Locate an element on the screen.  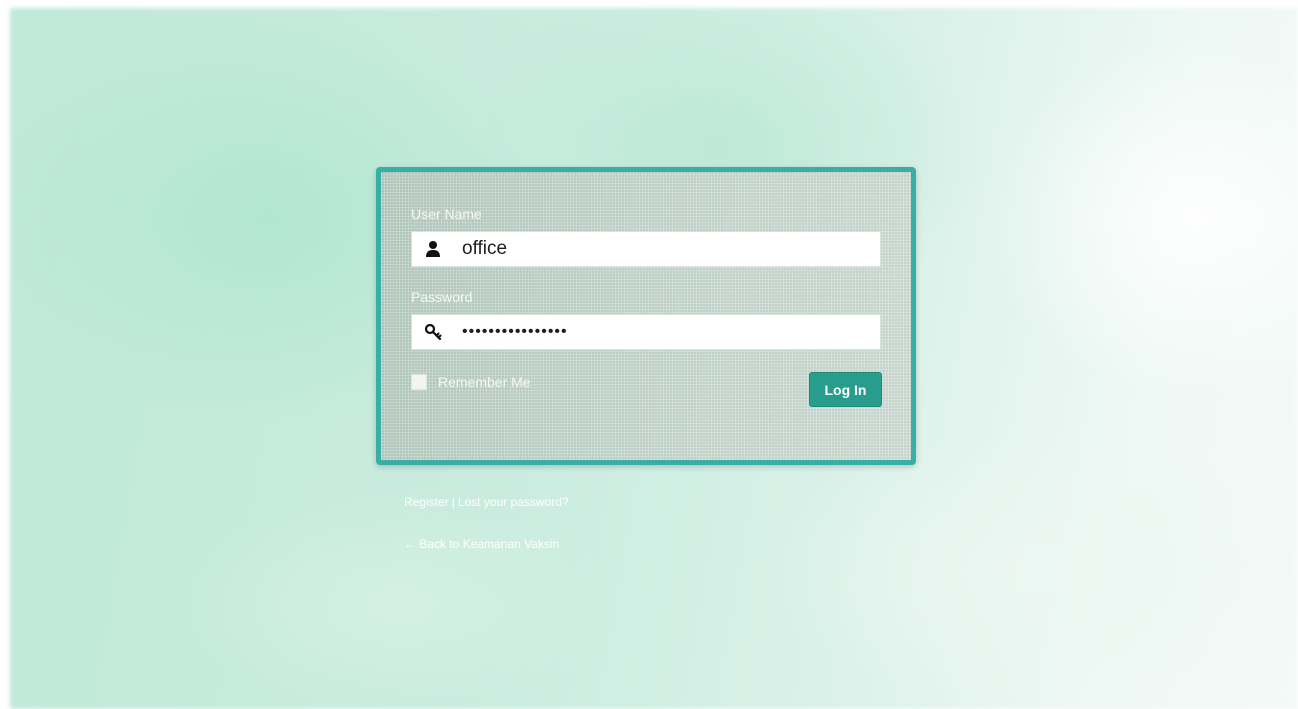
login-button: Log In is located at coordinates (845, 389).